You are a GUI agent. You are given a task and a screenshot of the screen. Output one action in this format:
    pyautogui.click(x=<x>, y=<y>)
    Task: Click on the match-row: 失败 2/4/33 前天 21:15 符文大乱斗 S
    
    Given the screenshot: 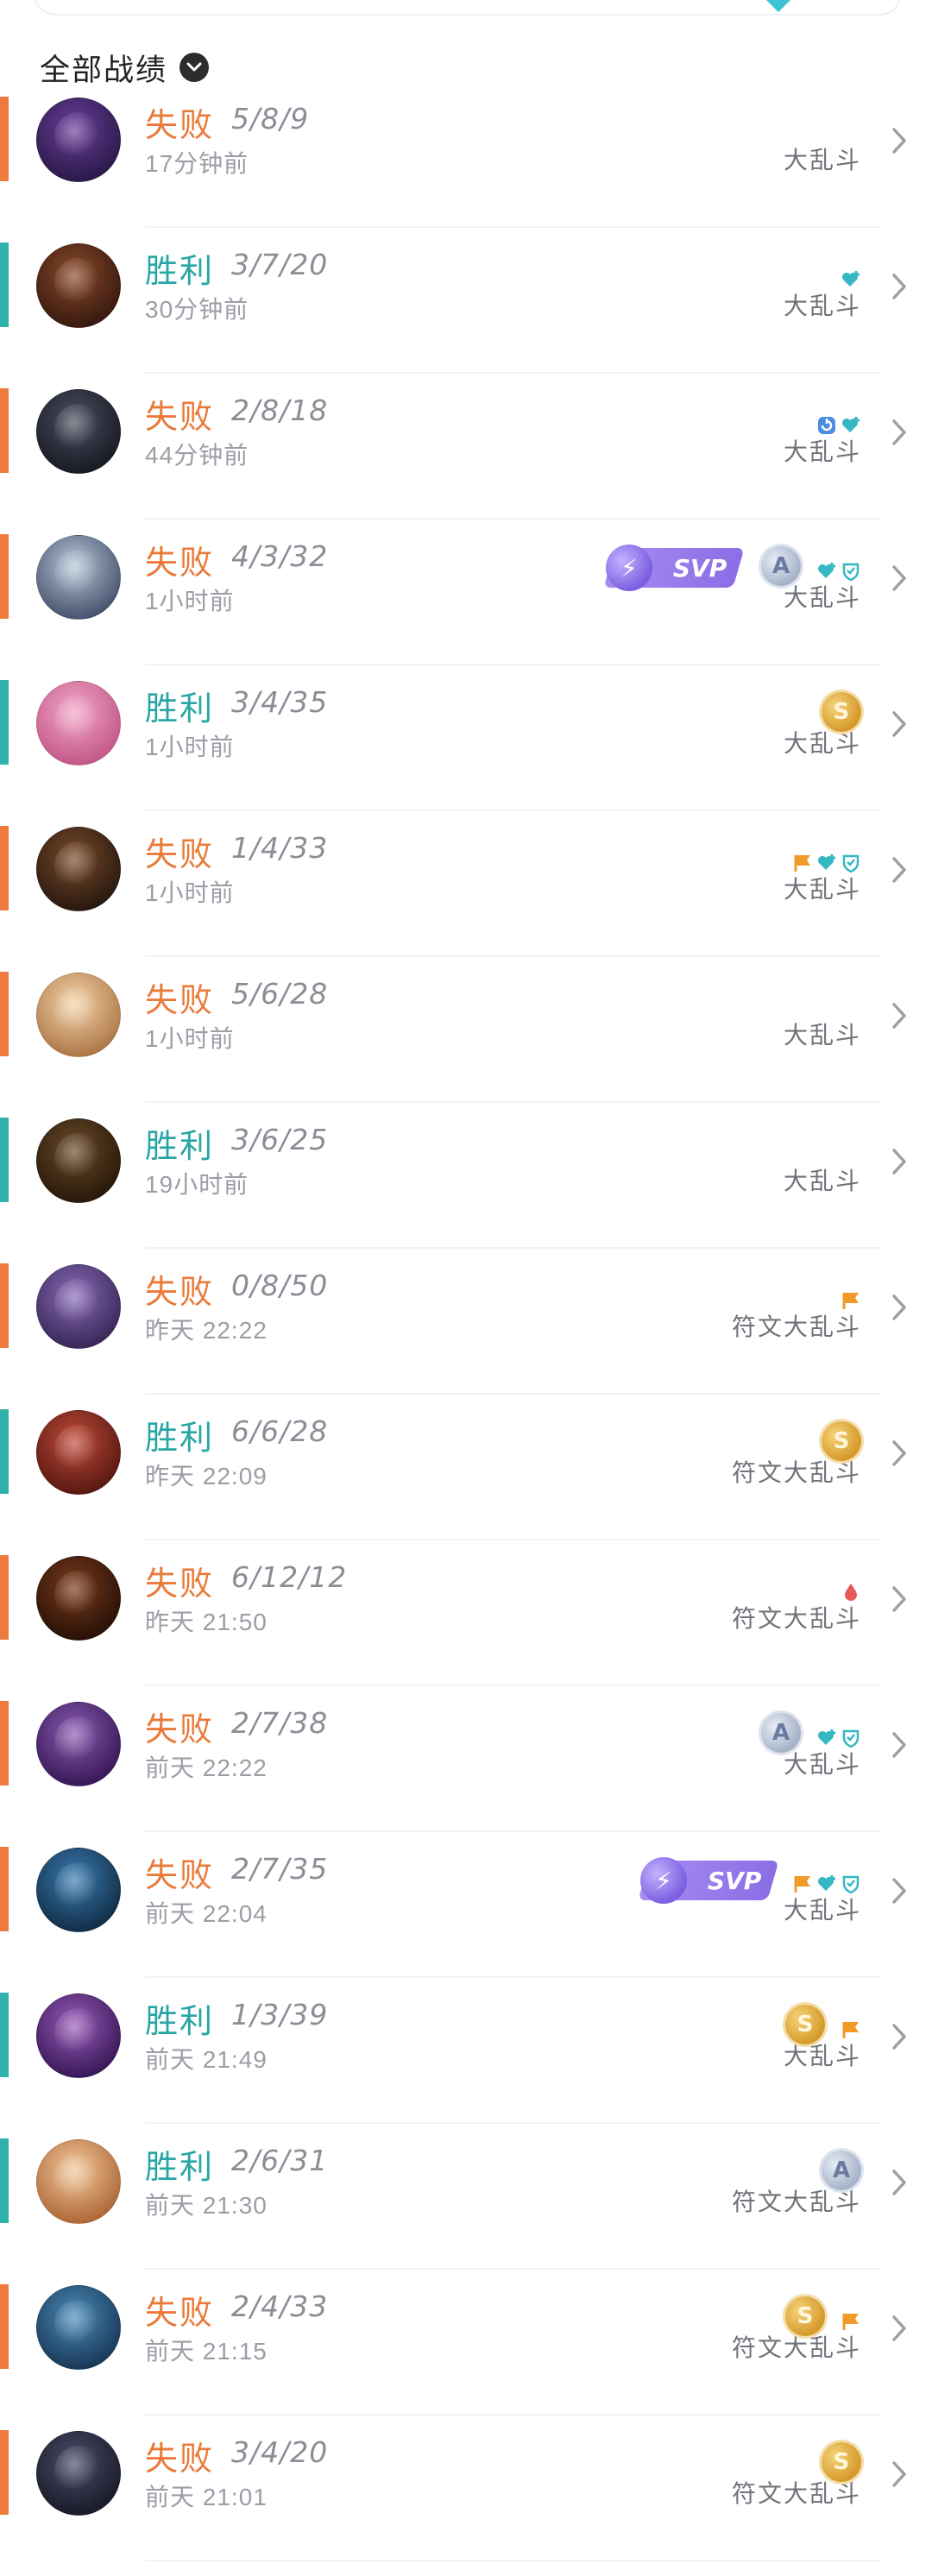 What is the action you would take?
    pyautogui.click(x=466, y=2357)
    